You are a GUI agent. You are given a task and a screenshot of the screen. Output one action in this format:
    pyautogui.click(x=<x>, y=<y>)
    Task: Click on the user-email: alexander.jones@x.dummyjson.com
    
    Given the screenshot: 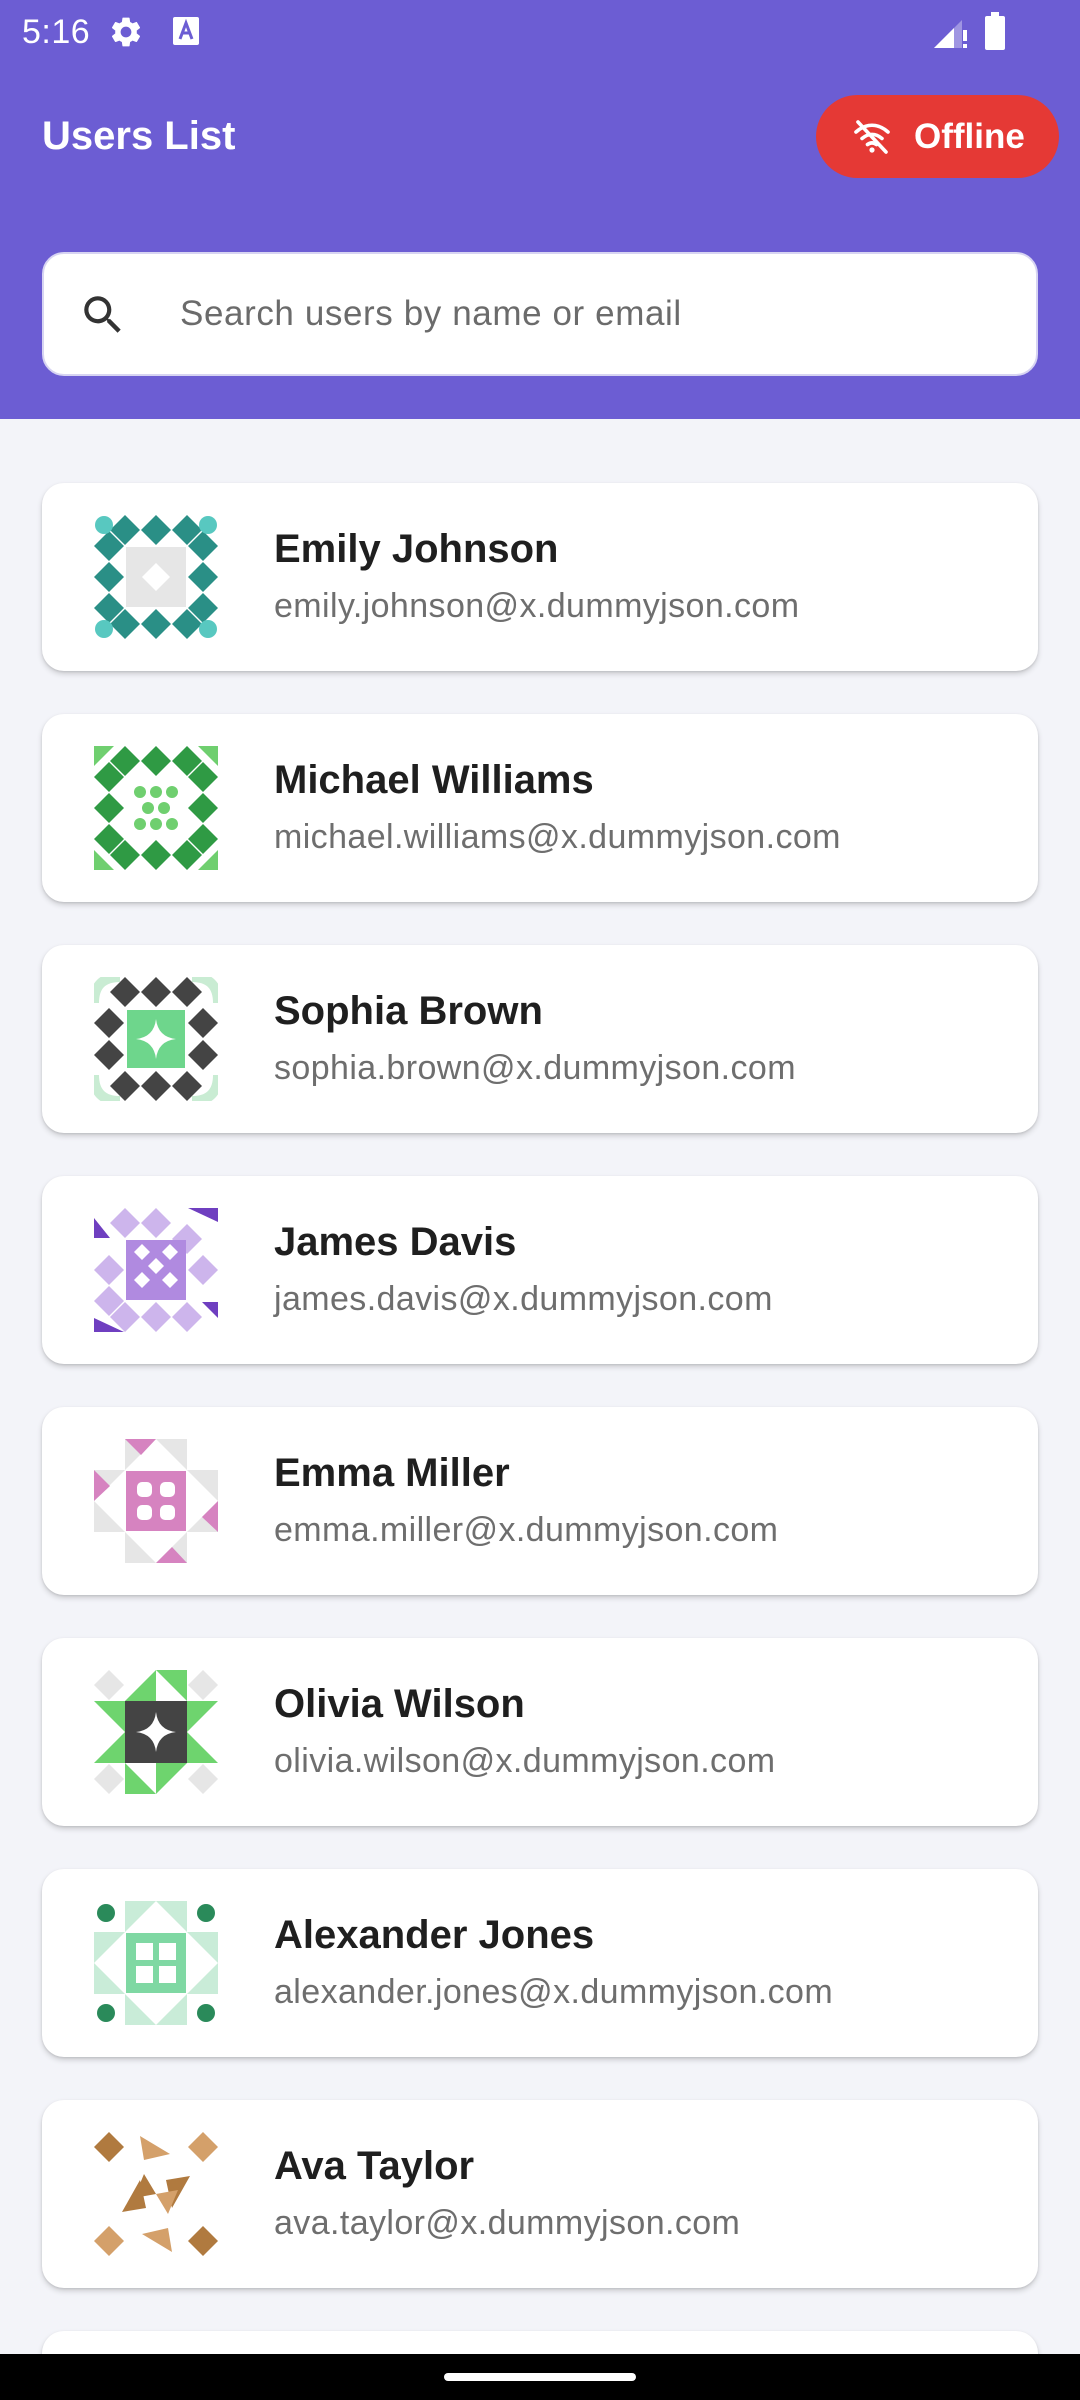 What is the action you would take?
    pyautogui.click(x=554, y=1992)
    